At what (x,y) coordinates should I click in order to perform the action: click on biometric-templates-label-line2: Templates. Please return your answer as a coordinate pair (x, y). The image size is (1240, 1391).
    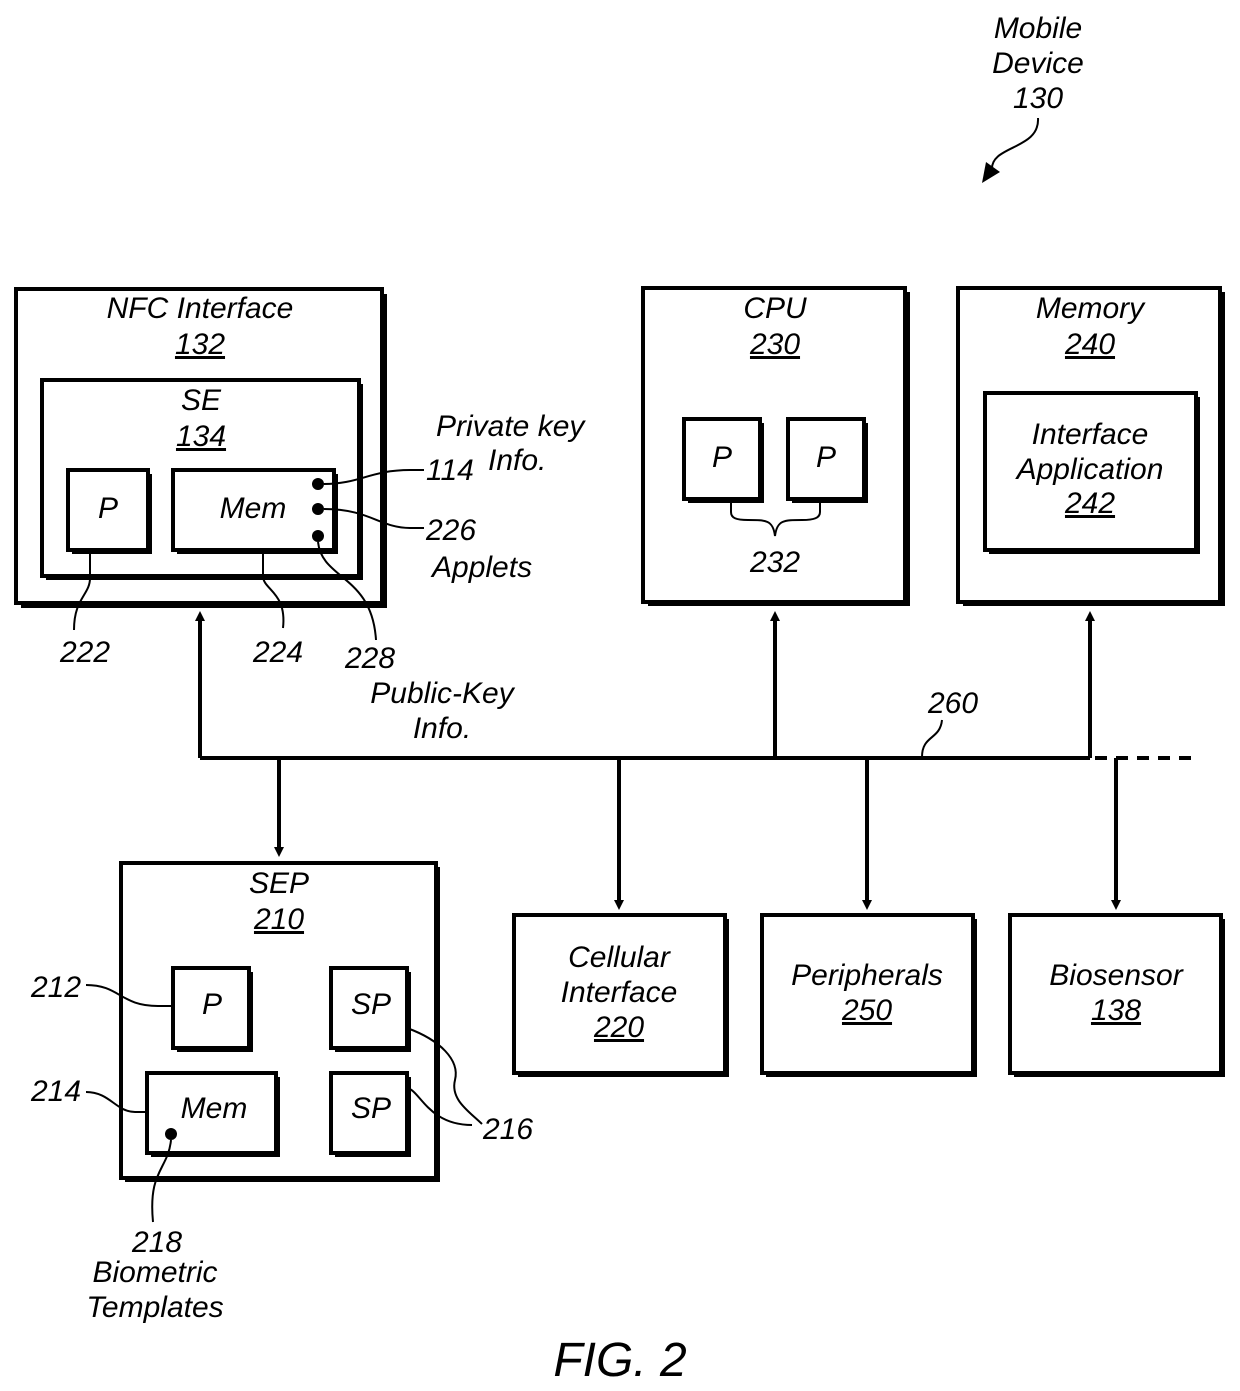
    Looking at the image, I should click on (154, 1307).